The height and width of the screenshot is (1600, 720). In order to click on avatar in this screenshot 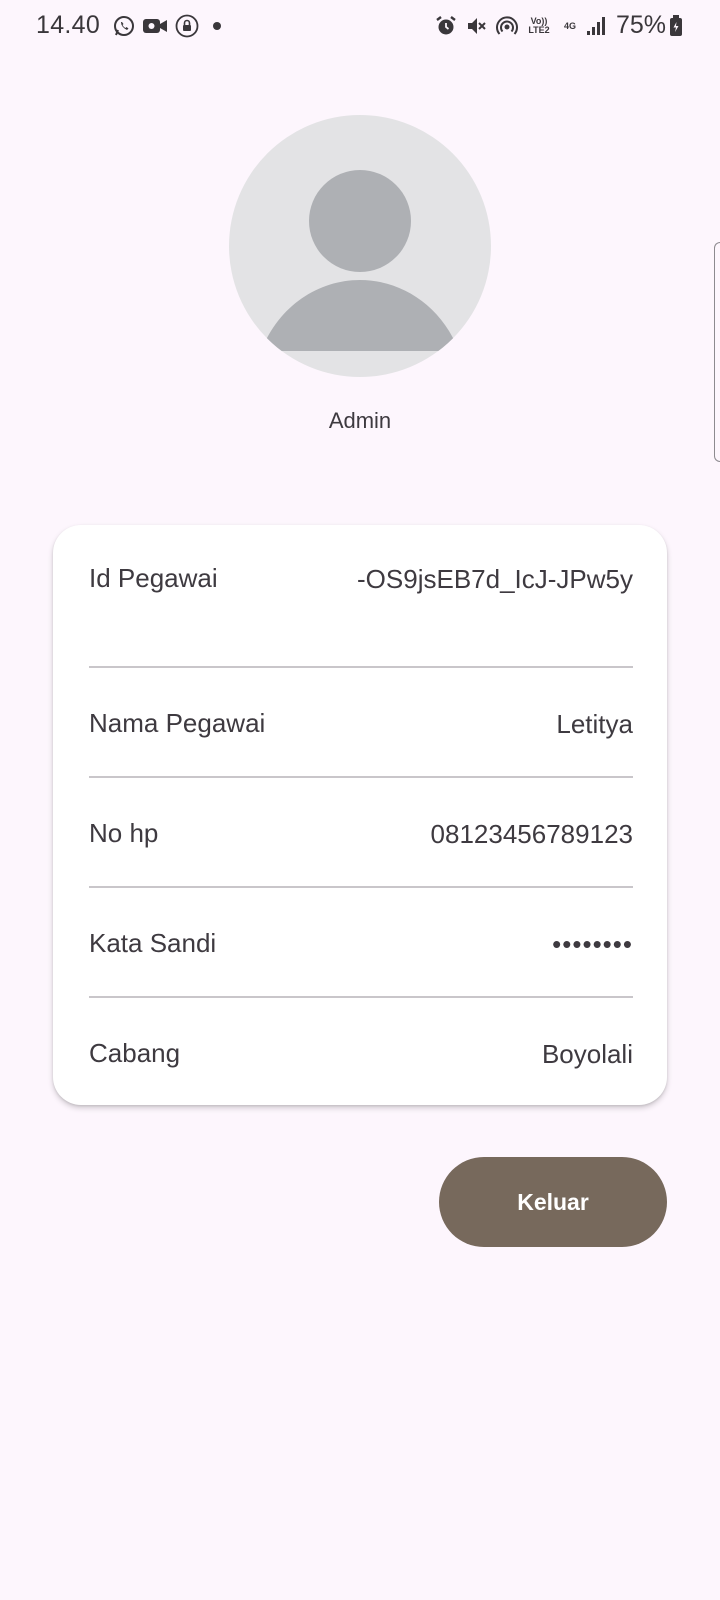, I will do `click(360, 246)`.